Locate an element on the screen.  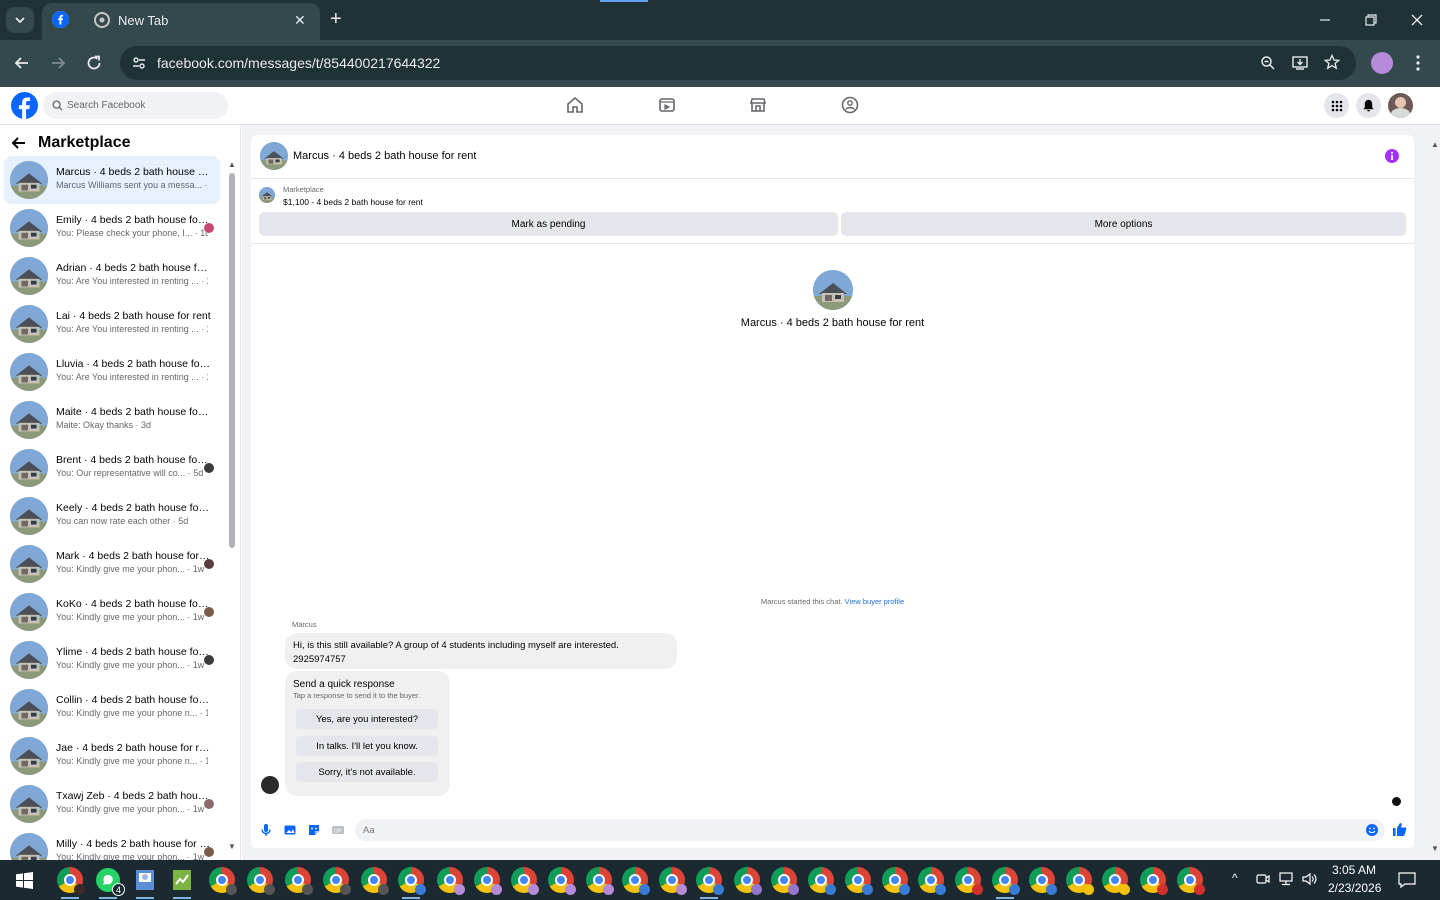
reload-button is located at coordinates (94, 63).